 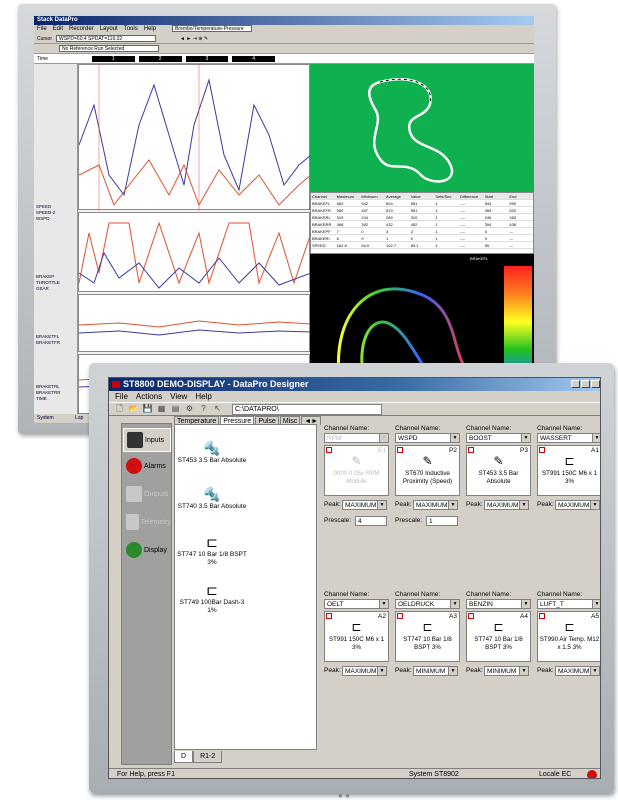 What do you see at coordinates (365, 217) in the screenshot?
I see `table-cell: 244` at bounding box center [365, 217].